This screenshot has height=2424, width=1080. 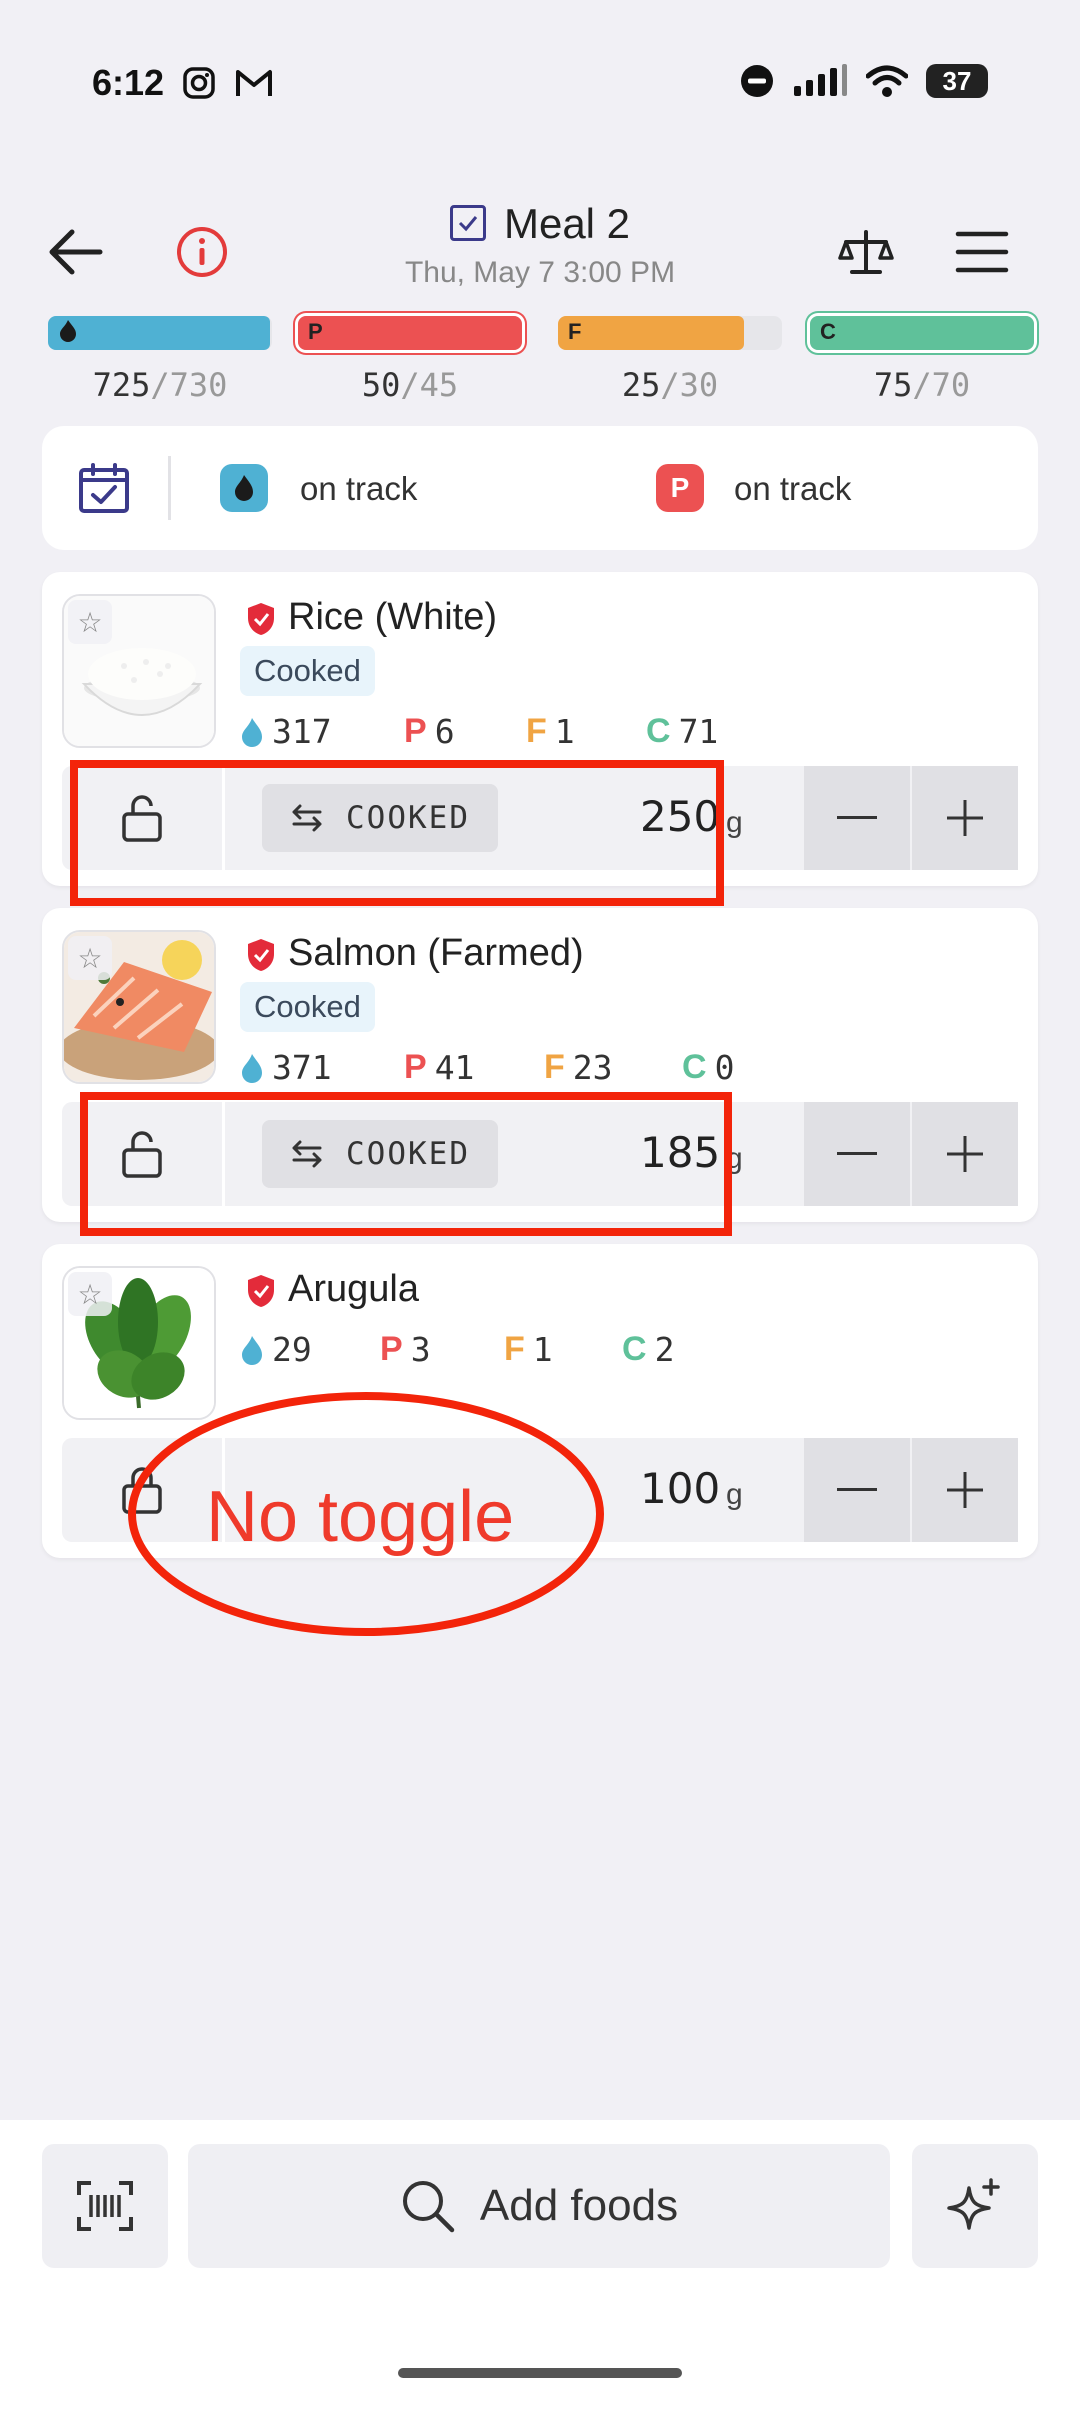 I want to click on instagram-icon, so click(x=199, y=83).